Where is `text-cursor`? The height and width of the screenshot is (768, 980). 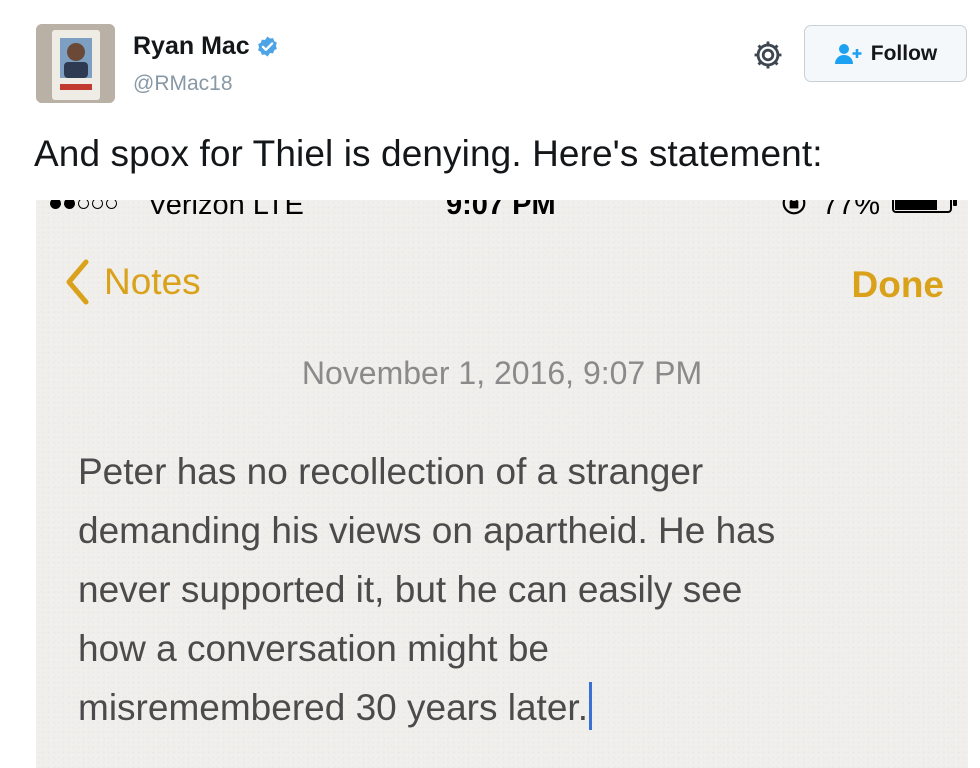
text-cursor is located at coordinates (590, 706).